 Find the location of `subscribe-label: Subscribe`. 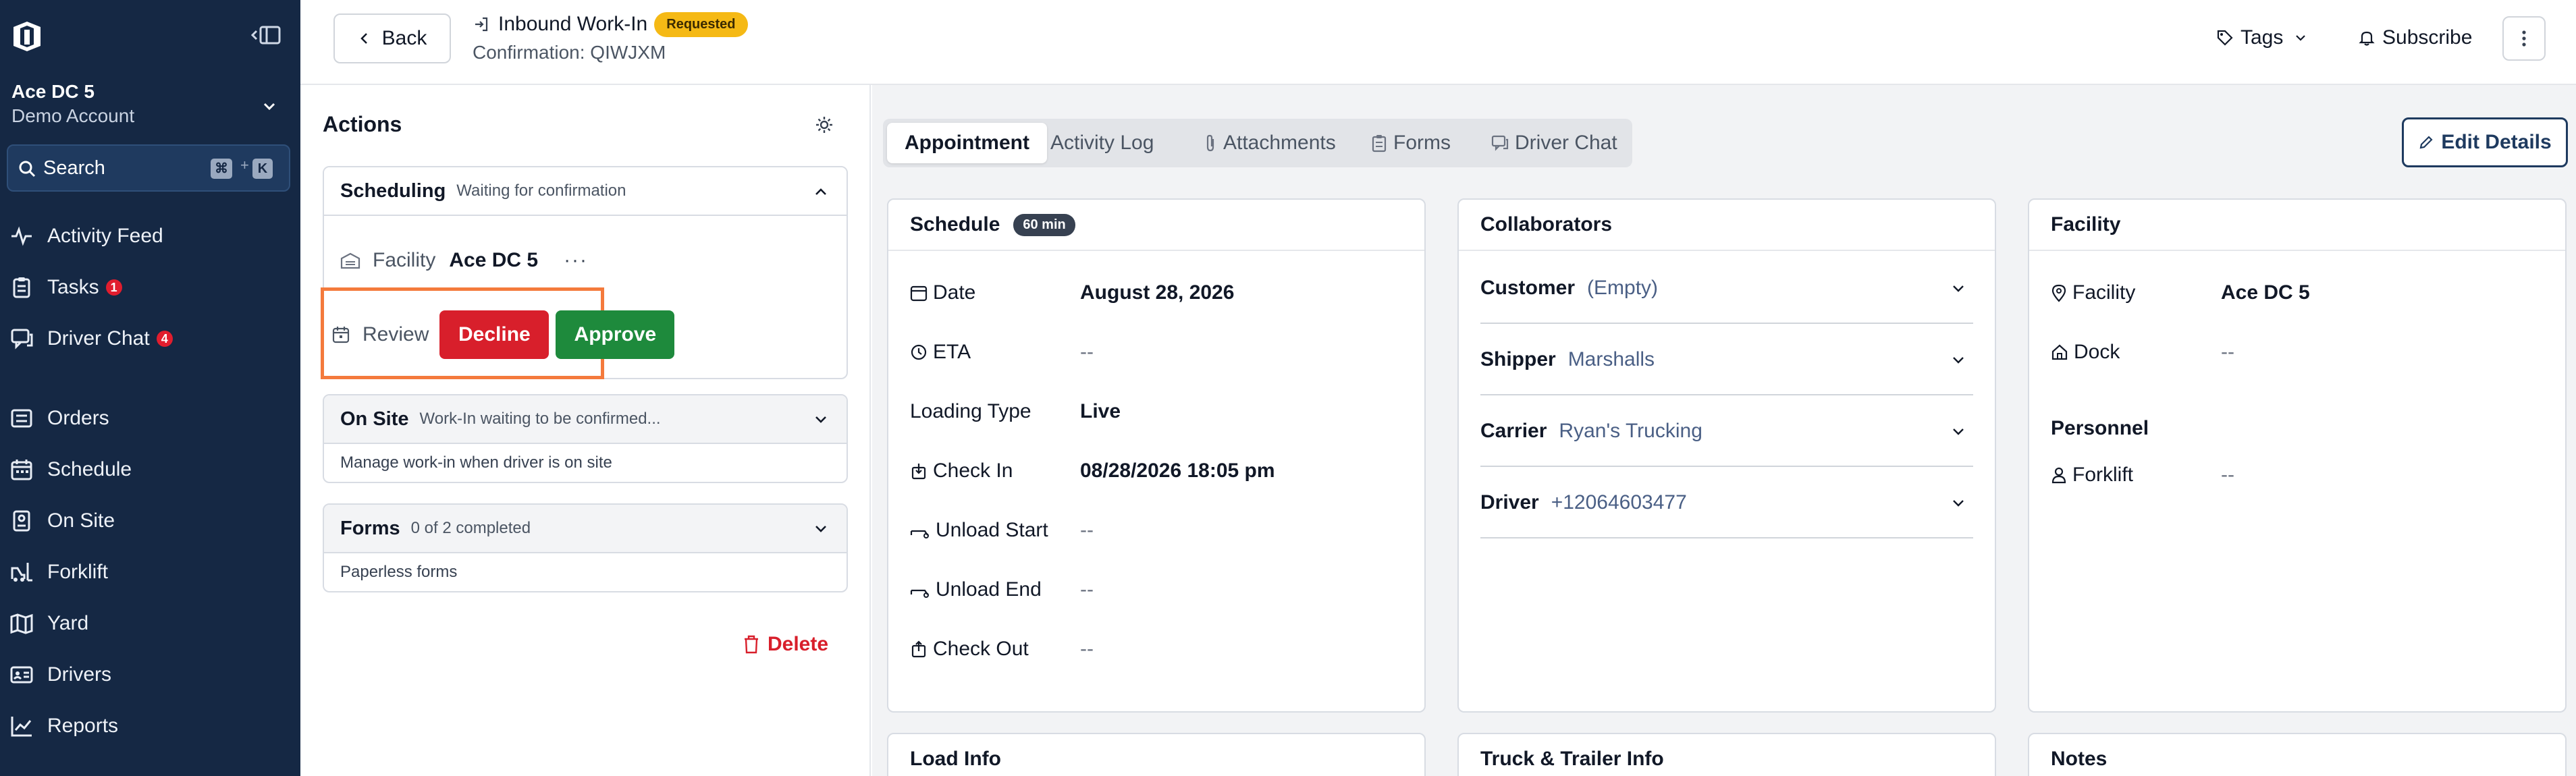

subscribe-label: Subscribe is located at coordinates (2427, 38).